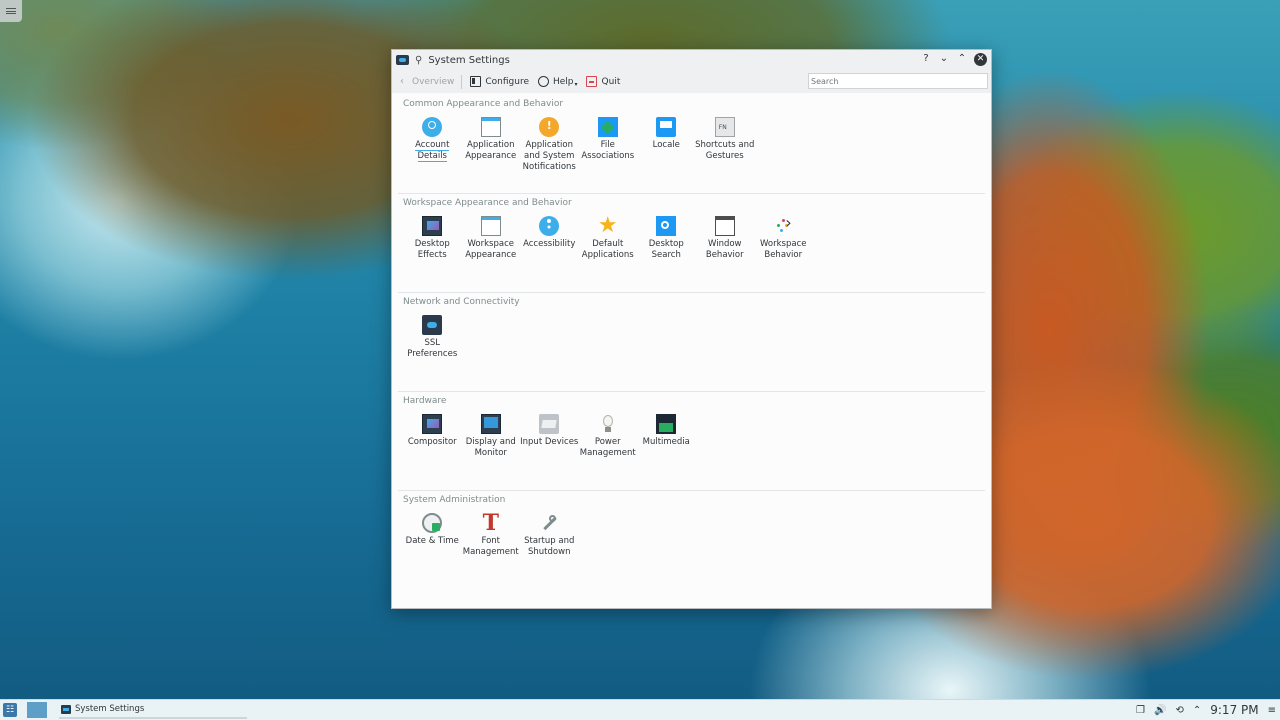 The height and width of the screenshot is (720, 1280). Describe the element at coordinates (608, 237) in the screenshot. I see `item-default-applications: Default Applications` at that location.